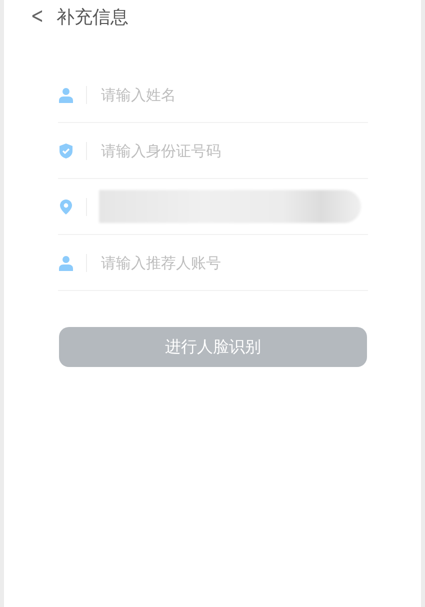 The height and width of the screenshot is (607, 425). I want to click on page-title: 补充信息, so click(92, 17).